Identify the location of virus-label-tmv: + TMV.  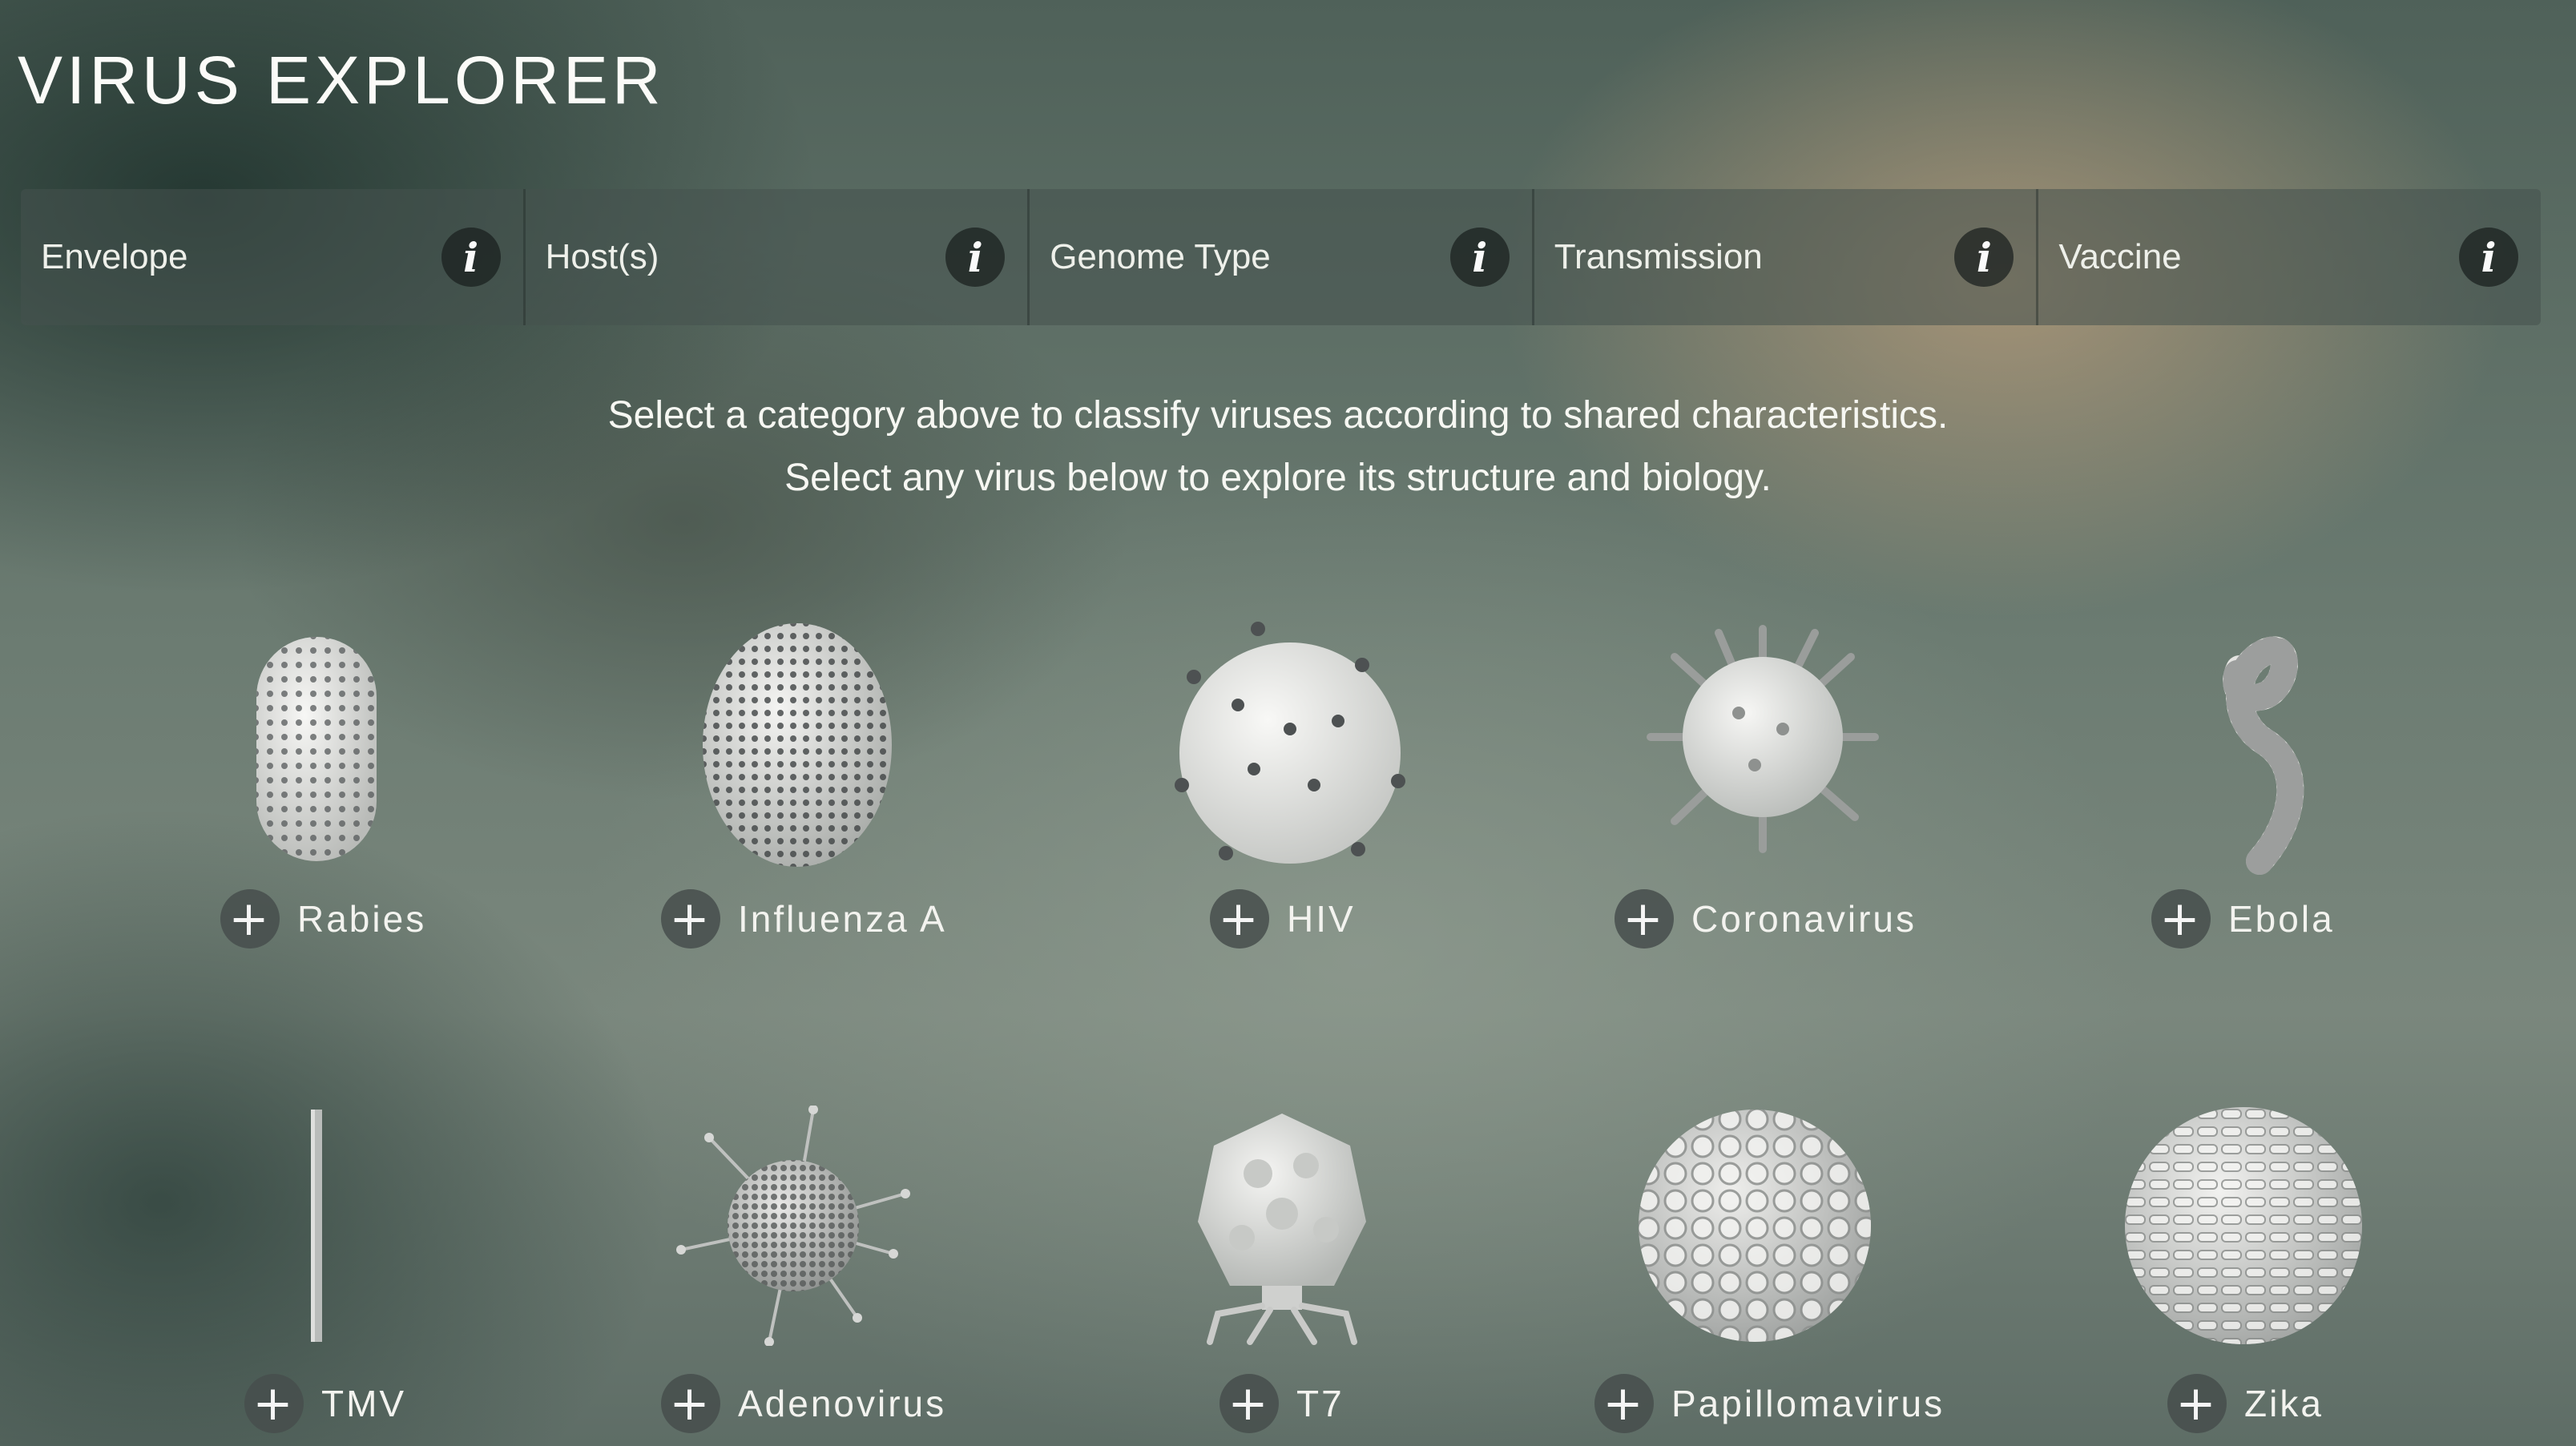
(325, 1403).